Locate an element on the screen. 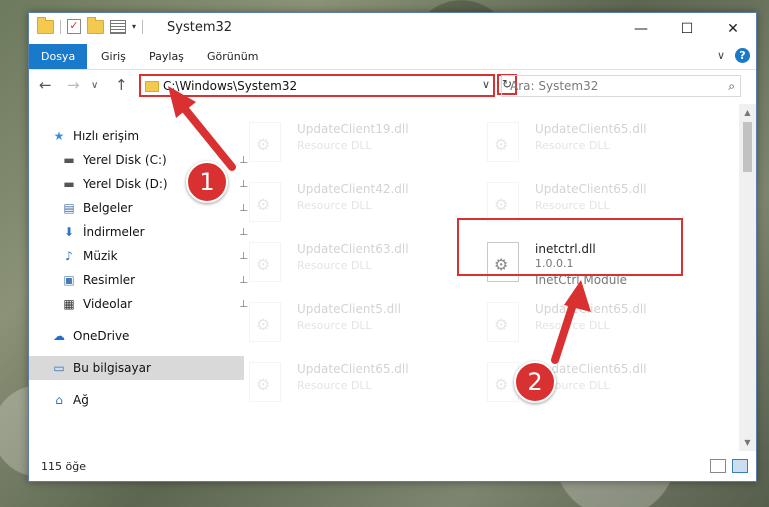 The image size is (769, 507). properties-check-icon: ✓ is located at coordinates (74, 26).